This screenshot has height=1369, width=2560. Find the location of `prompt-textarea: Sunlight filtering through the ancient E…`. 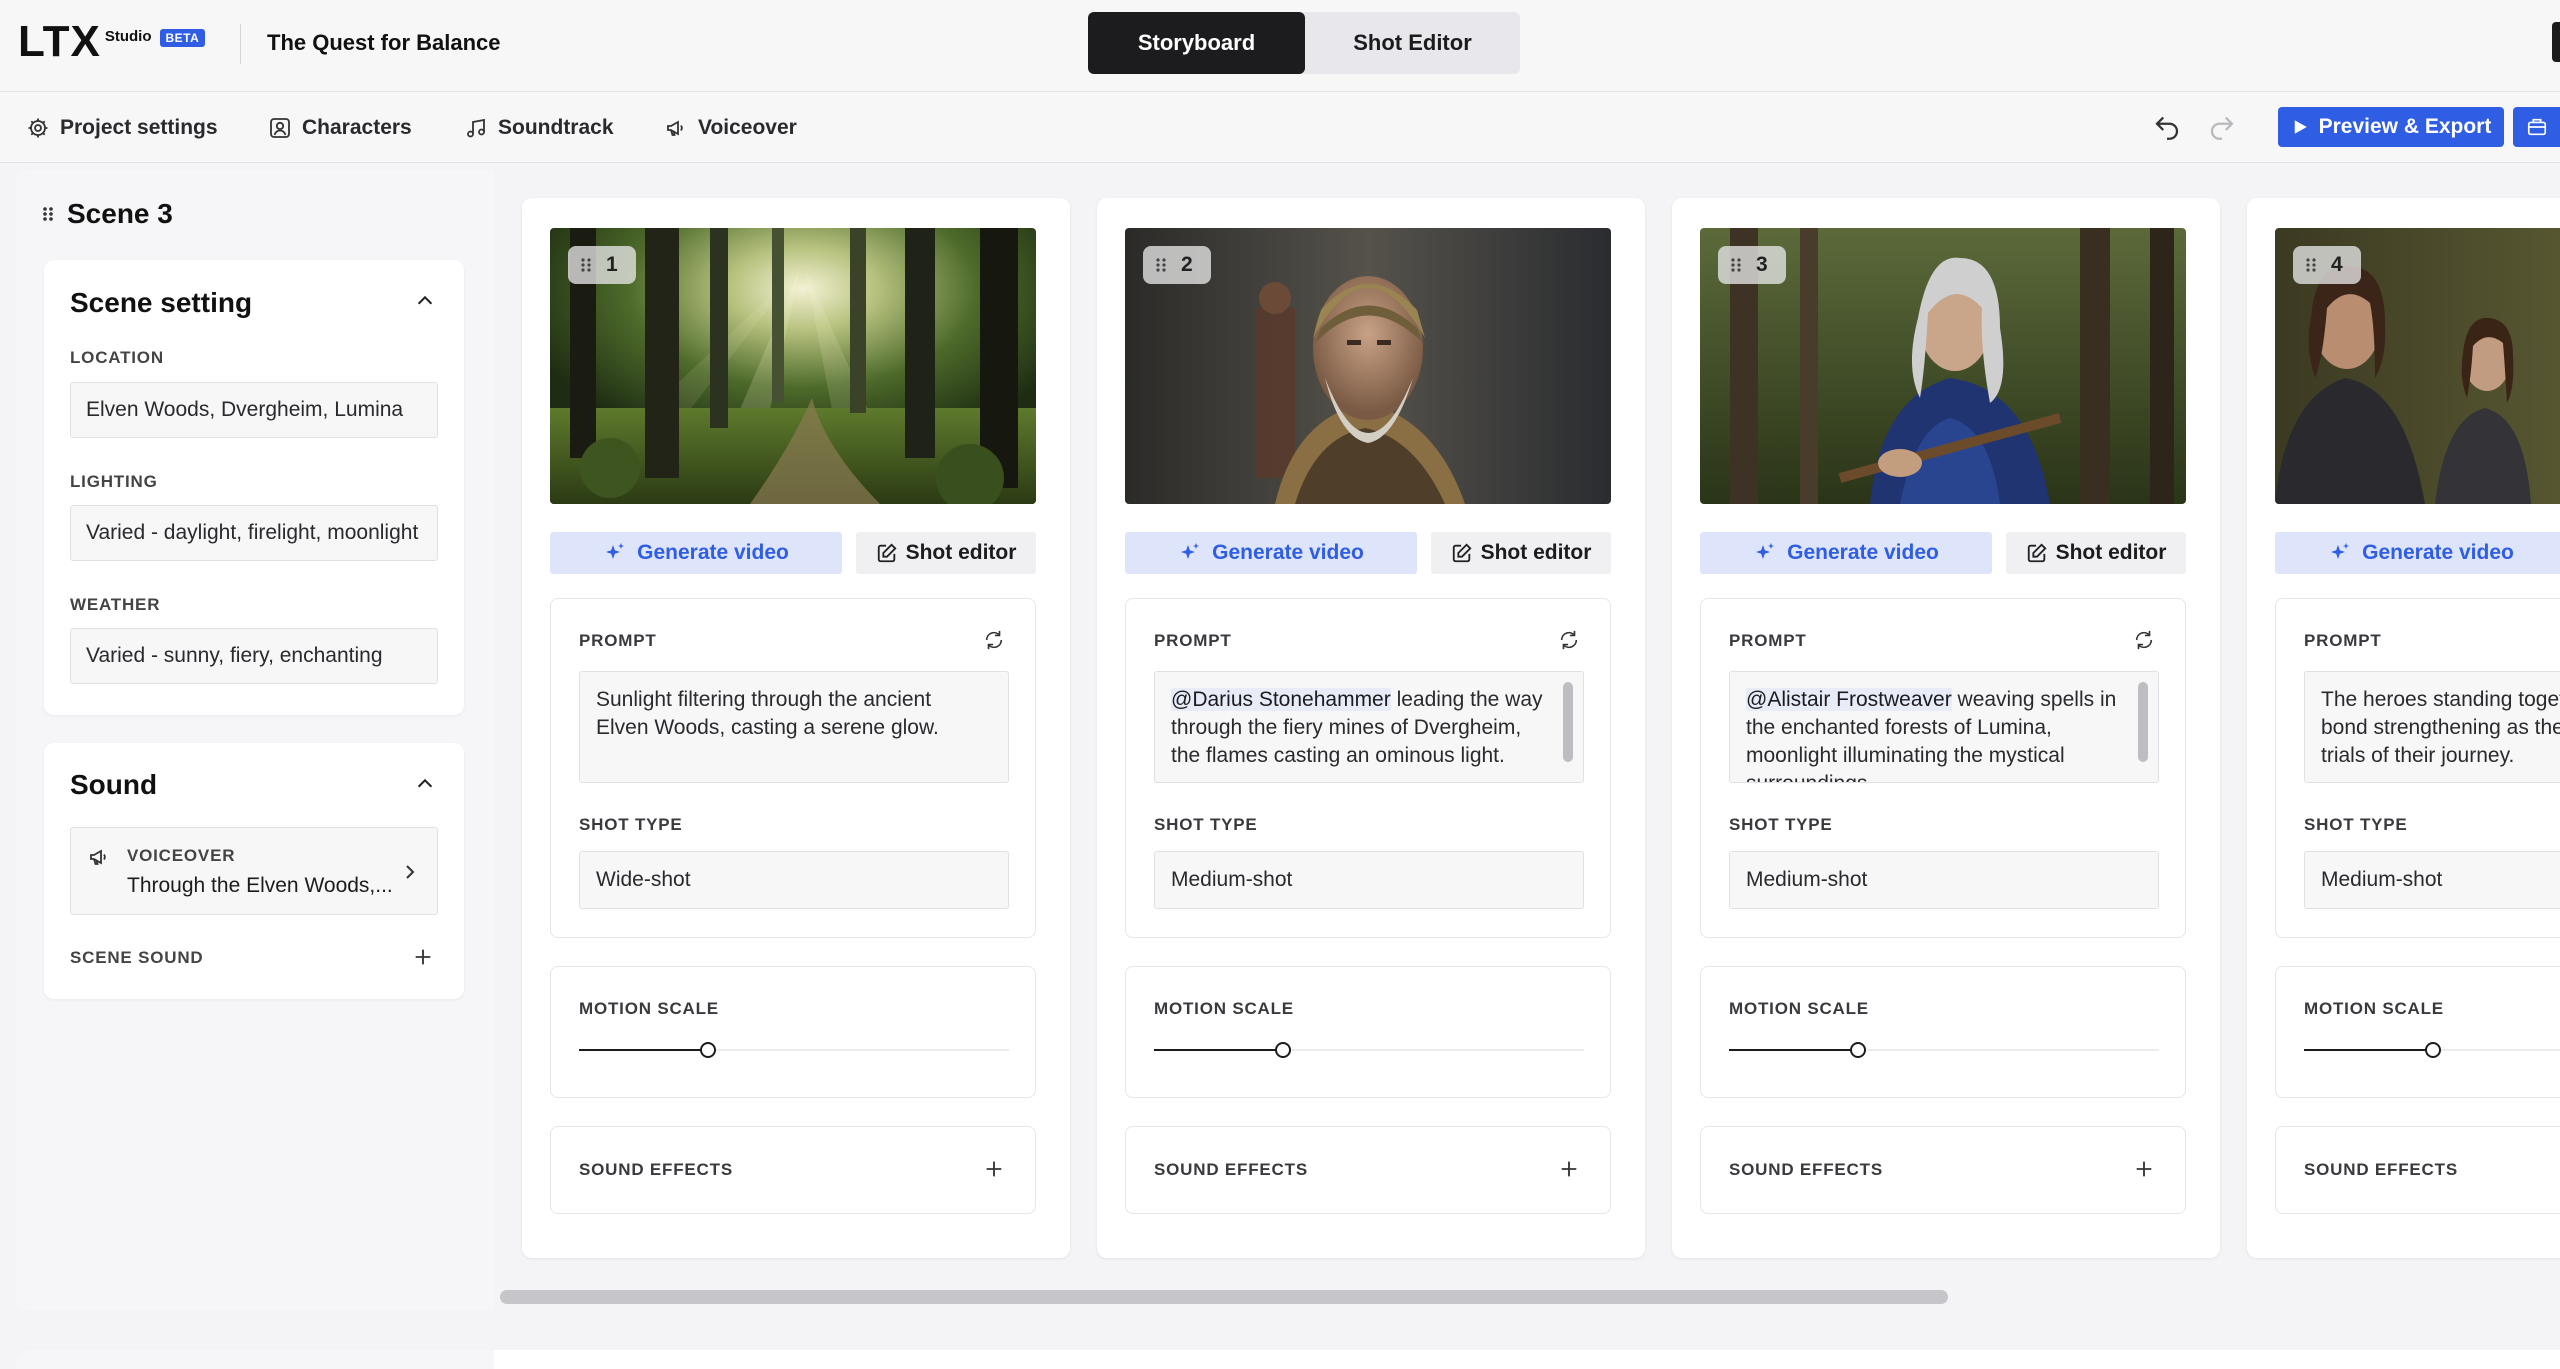

prompt-textarea: Sunlight filtering through the ancient E… is located at coordinates (794, 727).